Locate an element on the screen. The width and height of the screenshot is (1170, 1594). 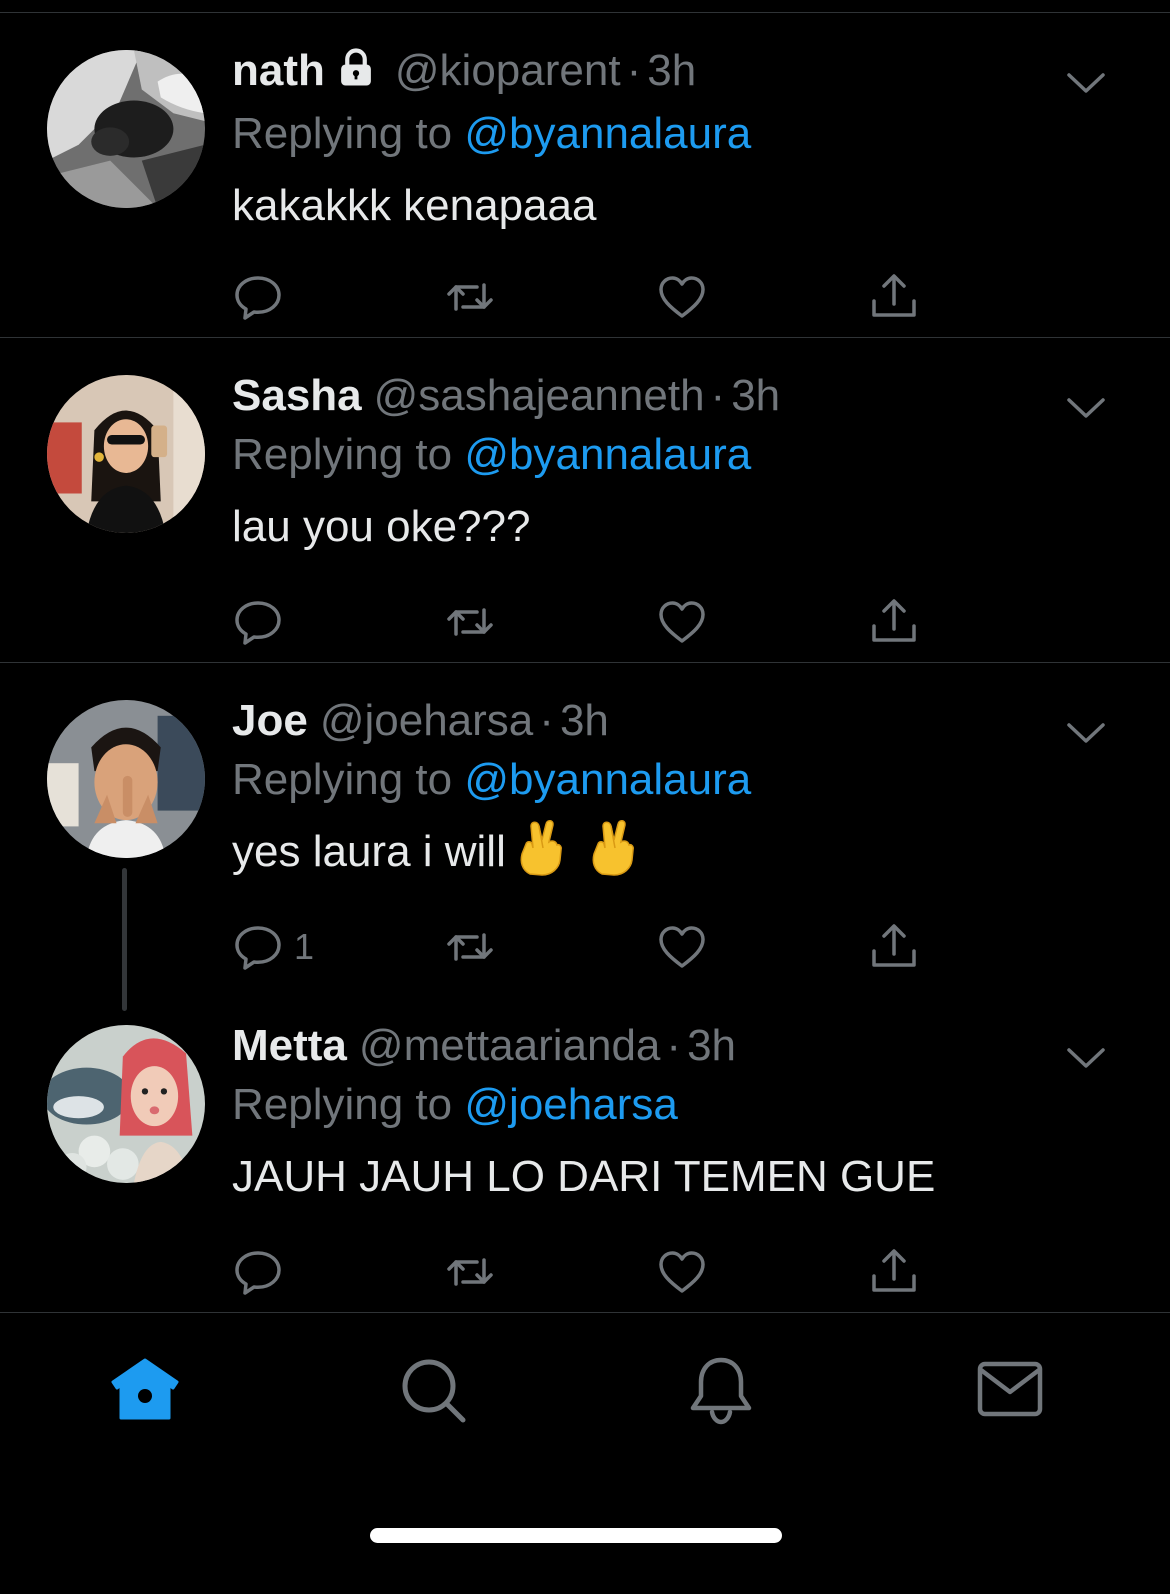
handle: @joeharsa is located at coordinates (426, 720).